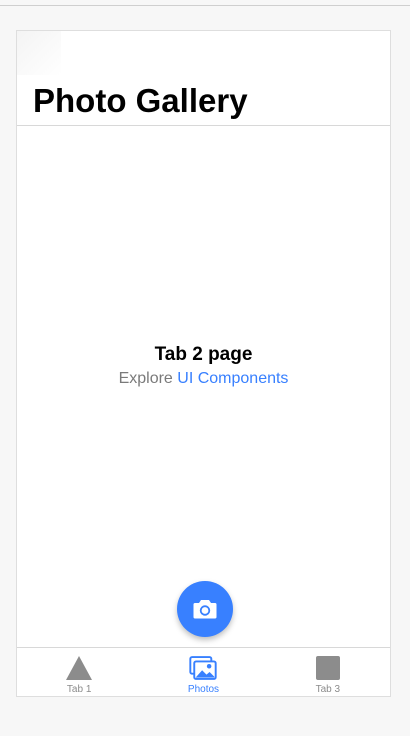 Image resolution: width=410 pixels, height=736 pixels. Describe the element at coordinates (203, 354) in the screenshot. I see `tab-page-heading: Tab 2 page` at that location.